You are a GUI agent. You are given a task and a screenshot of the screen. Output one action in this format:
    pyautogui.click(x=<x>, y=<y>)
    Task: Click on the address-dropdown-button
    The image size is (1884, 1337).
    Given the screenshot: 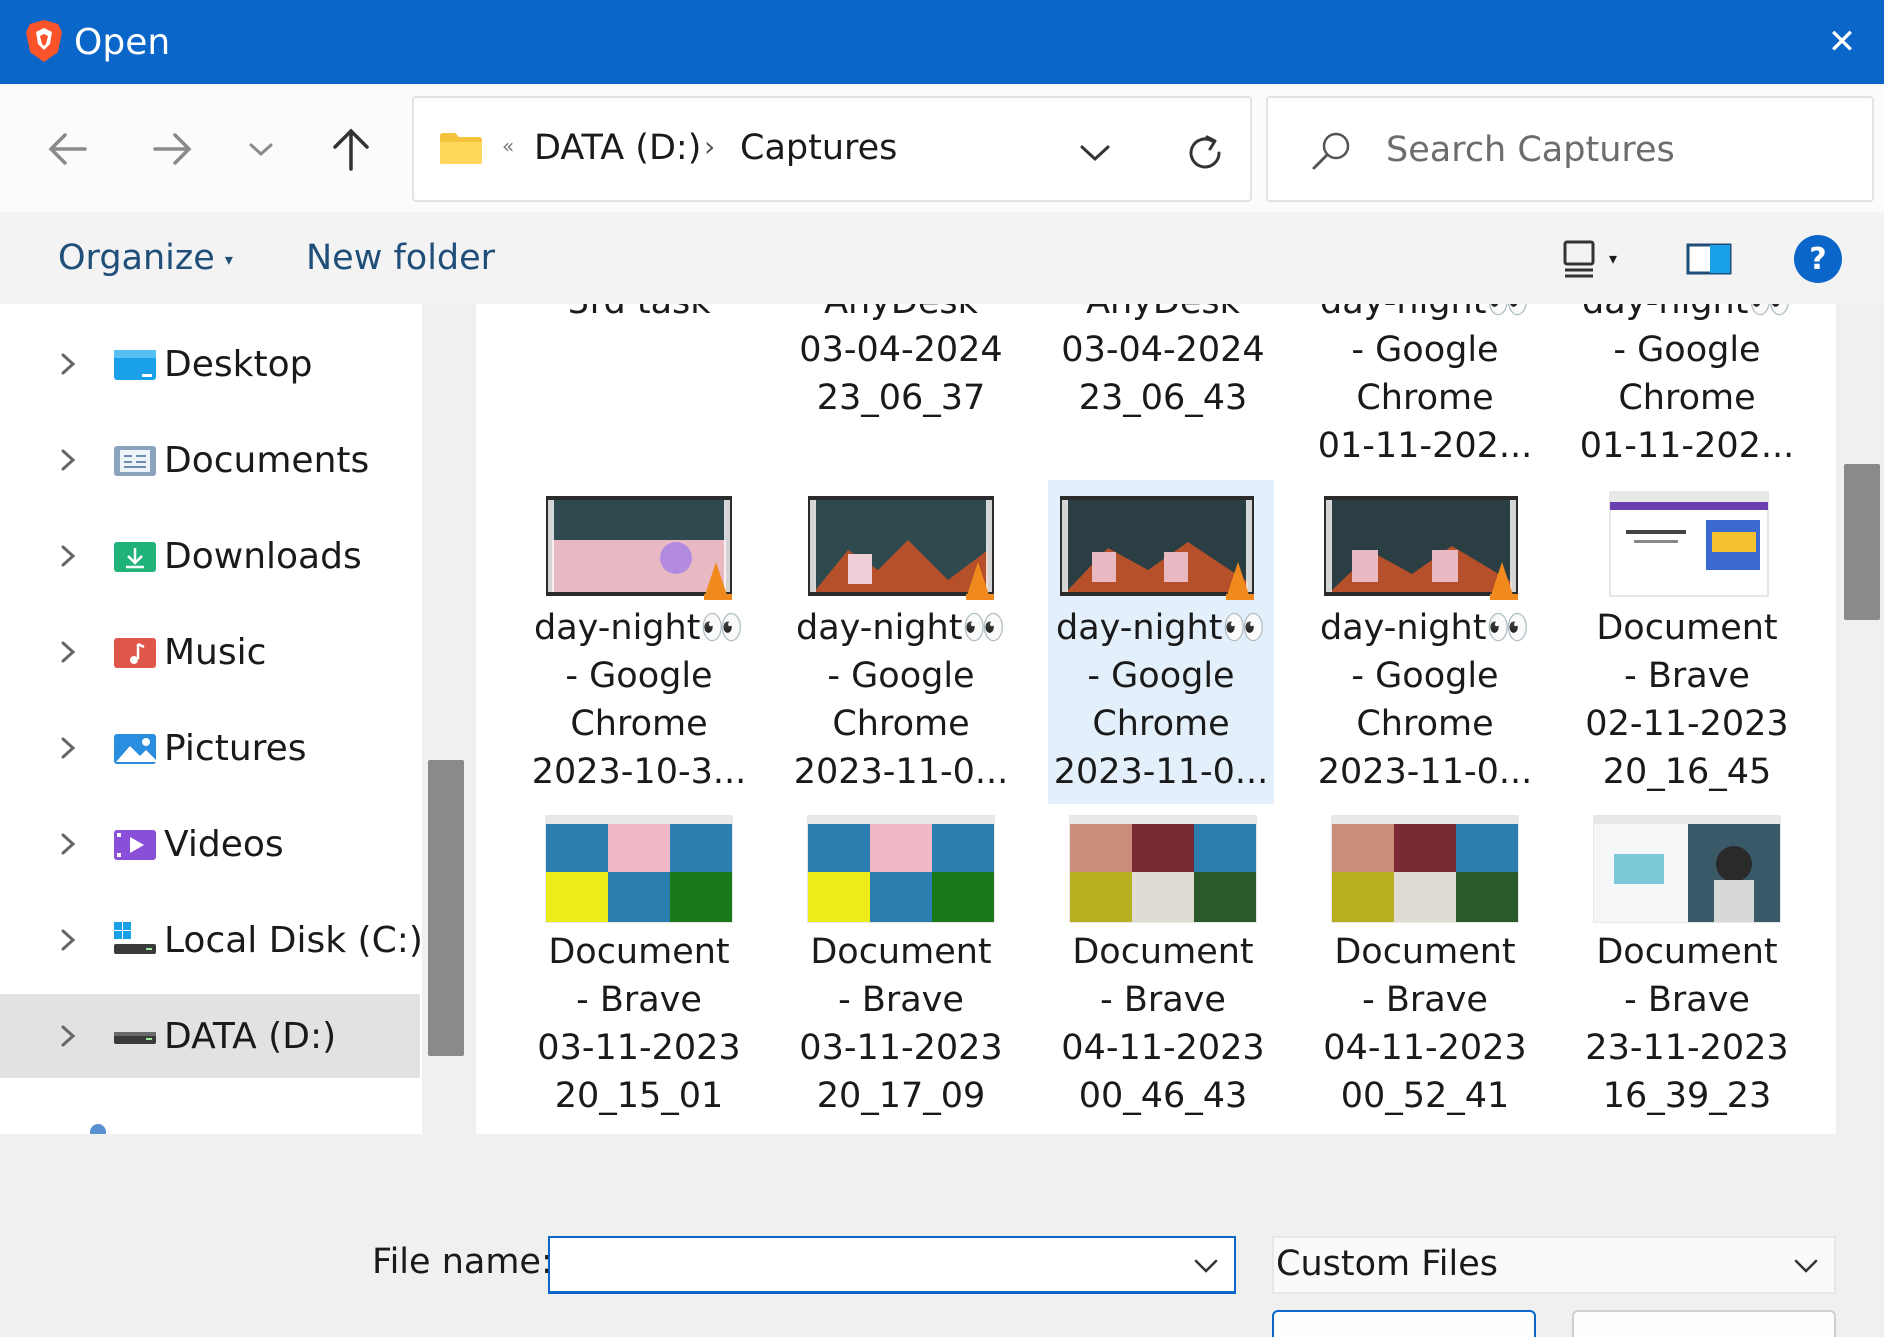 What is the action you would take?
    pyautogui.click(x=1095, y=153)
    